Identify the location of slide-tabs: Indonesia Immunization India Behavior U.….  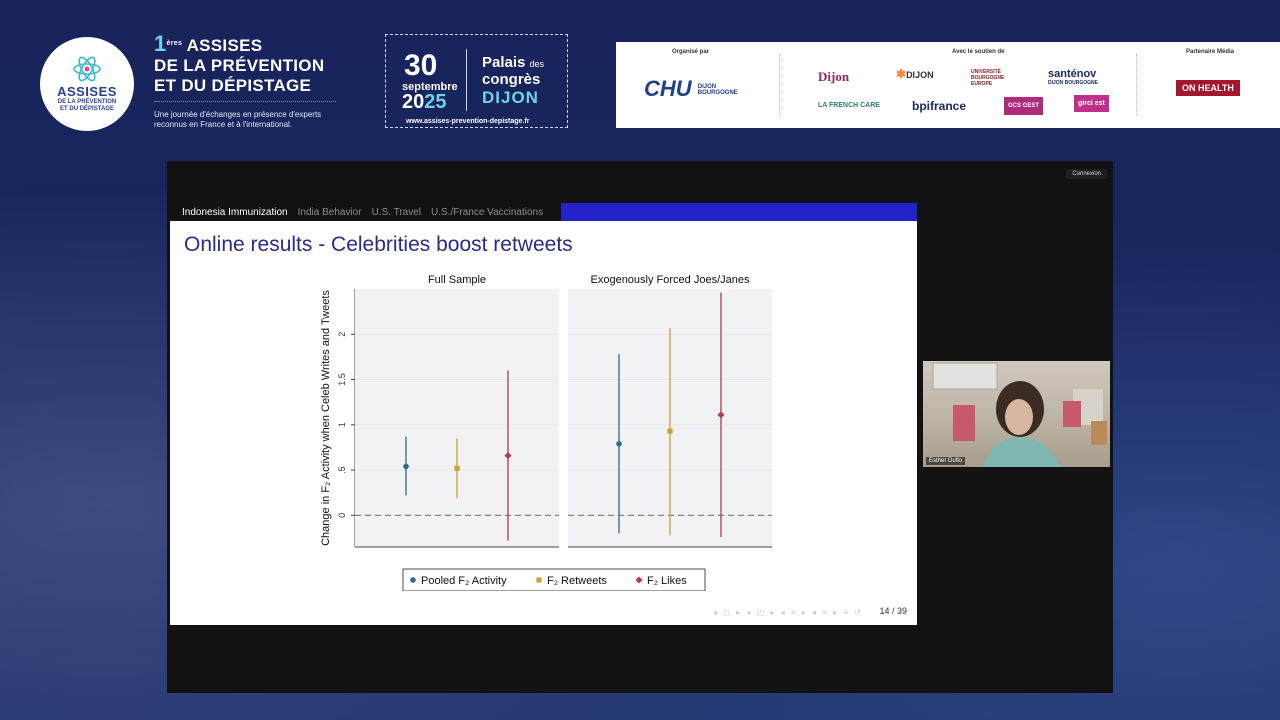
(366, 212).